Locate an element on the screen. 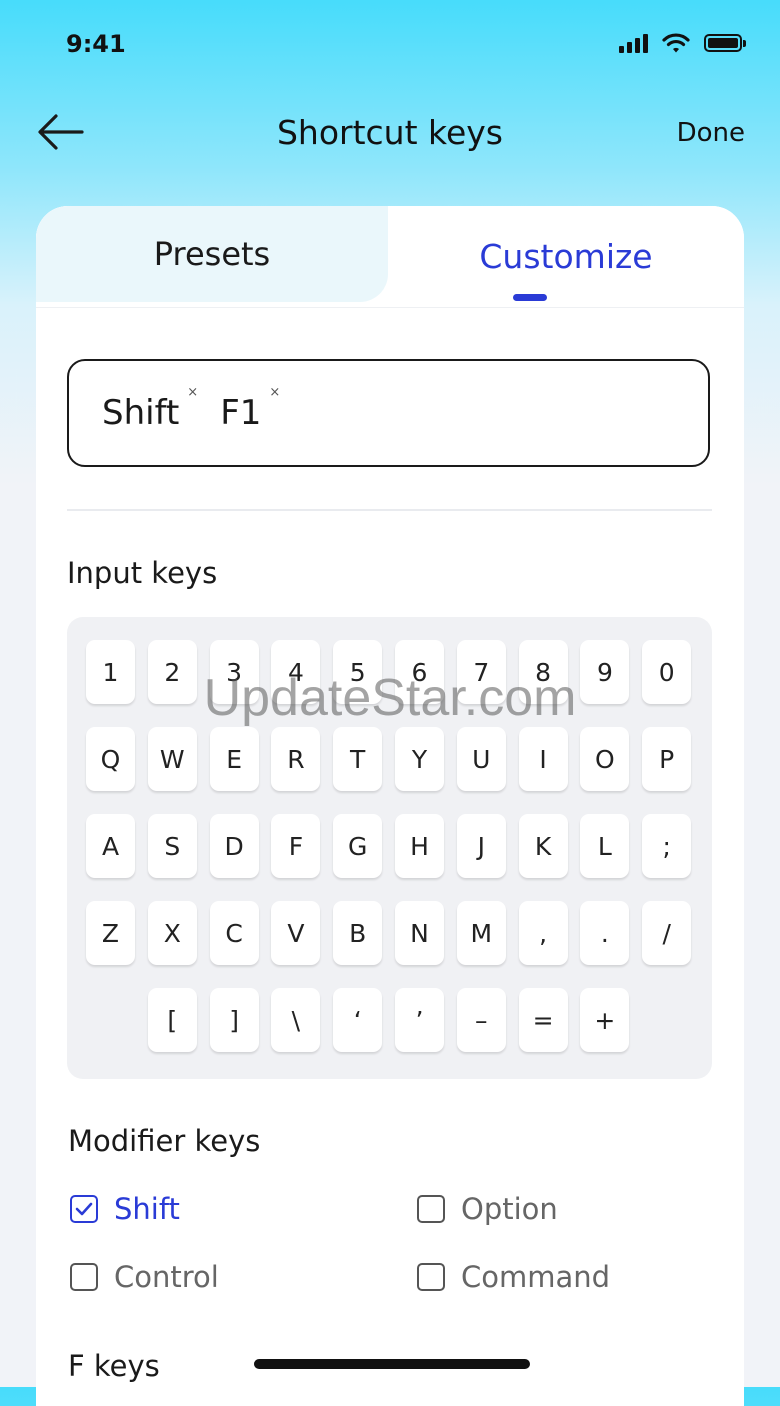 This screenshot has width=780, height=1406. key-button: ’ is located at coordinates (419, 1020).